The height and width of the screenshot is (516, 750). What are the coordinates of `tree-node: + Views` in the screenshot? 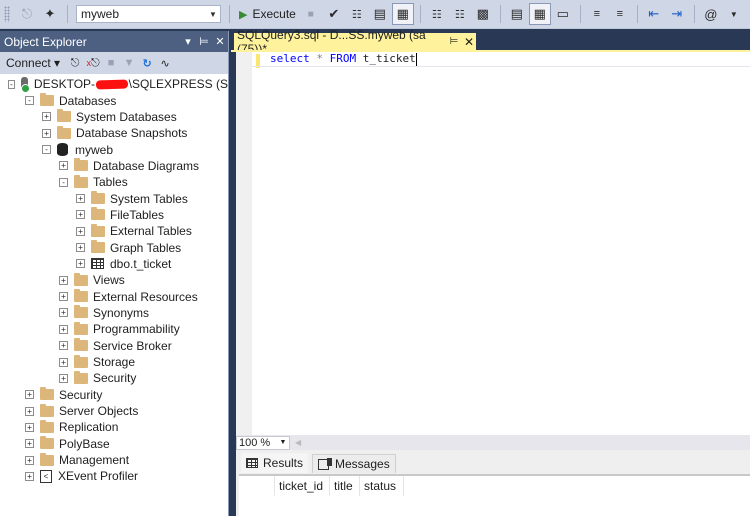 It's located at (114, 280).